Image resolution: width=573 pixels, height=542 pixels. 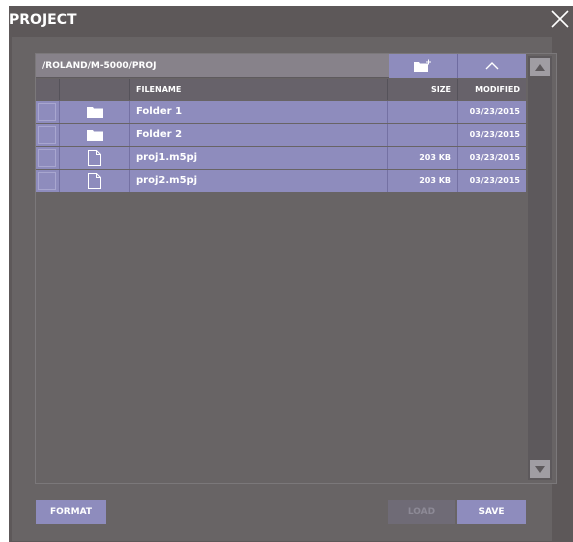 What do you see at coordinates (259, 181) in the screenshot?
I see `file-name: proj2.m5pj` at bounding box center [259, 181].